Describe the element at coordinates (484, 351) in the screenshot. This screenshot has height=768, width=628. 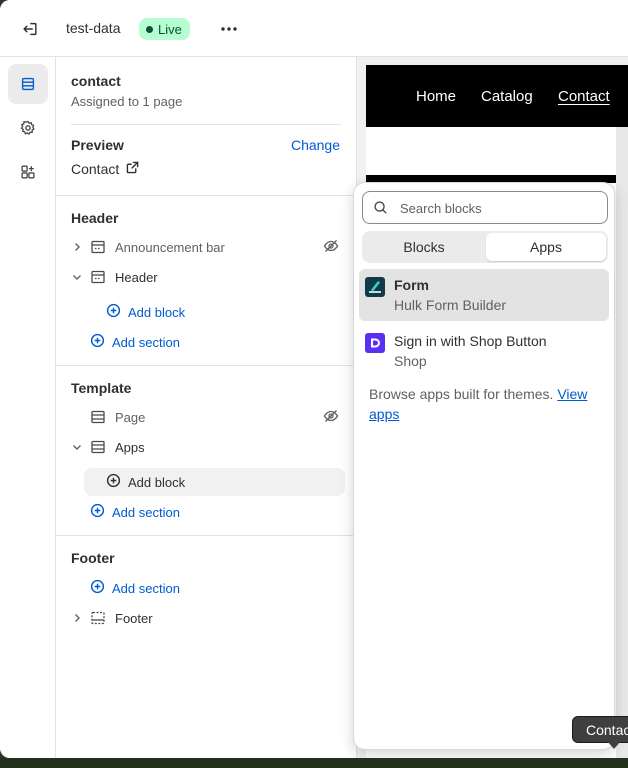
I see `app-block-shop-sign-in: Sign in with Shop Button Shop` at that location.